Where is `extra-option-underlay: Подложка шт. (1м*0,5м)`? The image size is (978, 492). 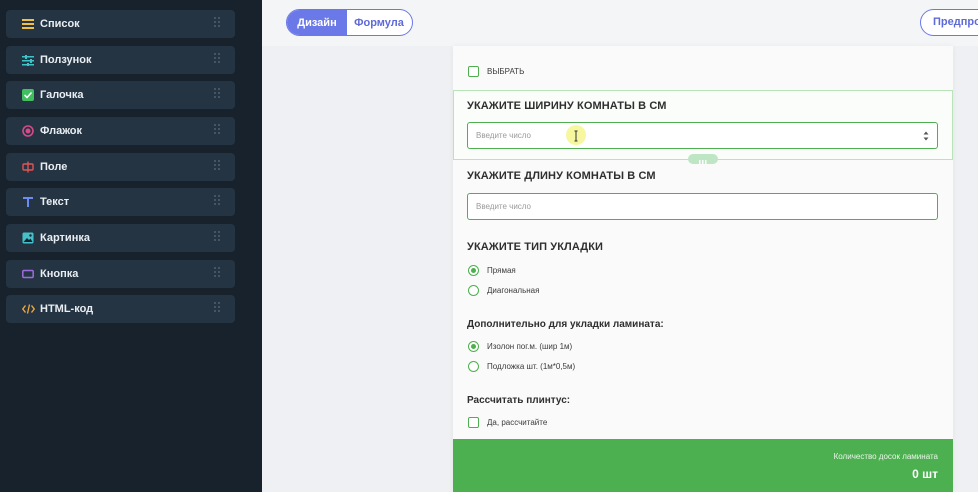 extra-option-underlay: Подложка шт. (1м*0,5м) is located at coordinates (531, 366).